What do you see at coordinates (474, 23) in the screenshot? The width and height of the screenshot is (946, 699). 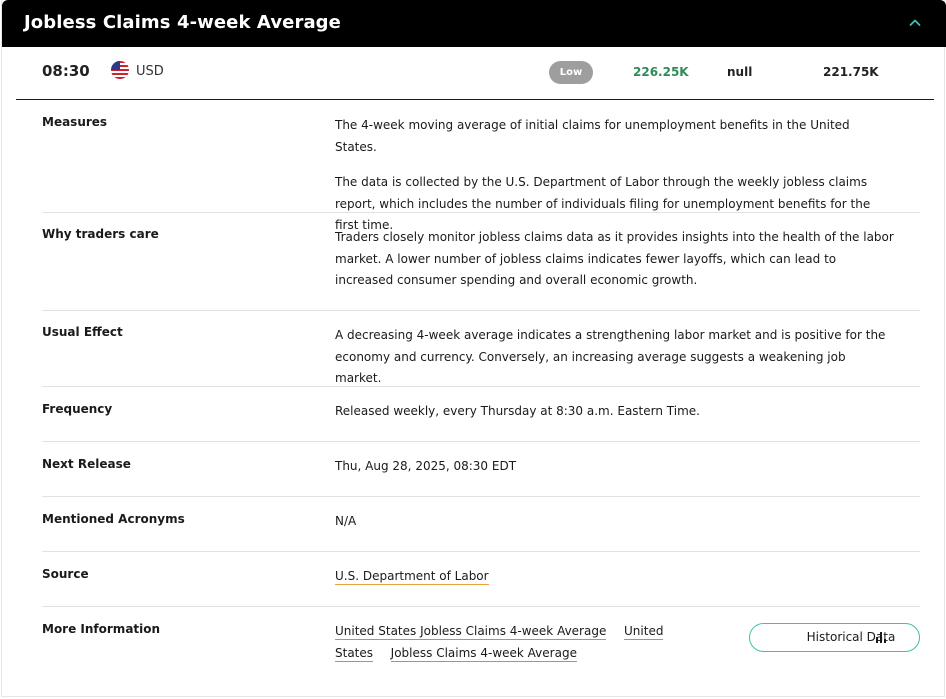 I see `event-header: Jobless Claims 4-week Average` at bounding box center [474, 23].